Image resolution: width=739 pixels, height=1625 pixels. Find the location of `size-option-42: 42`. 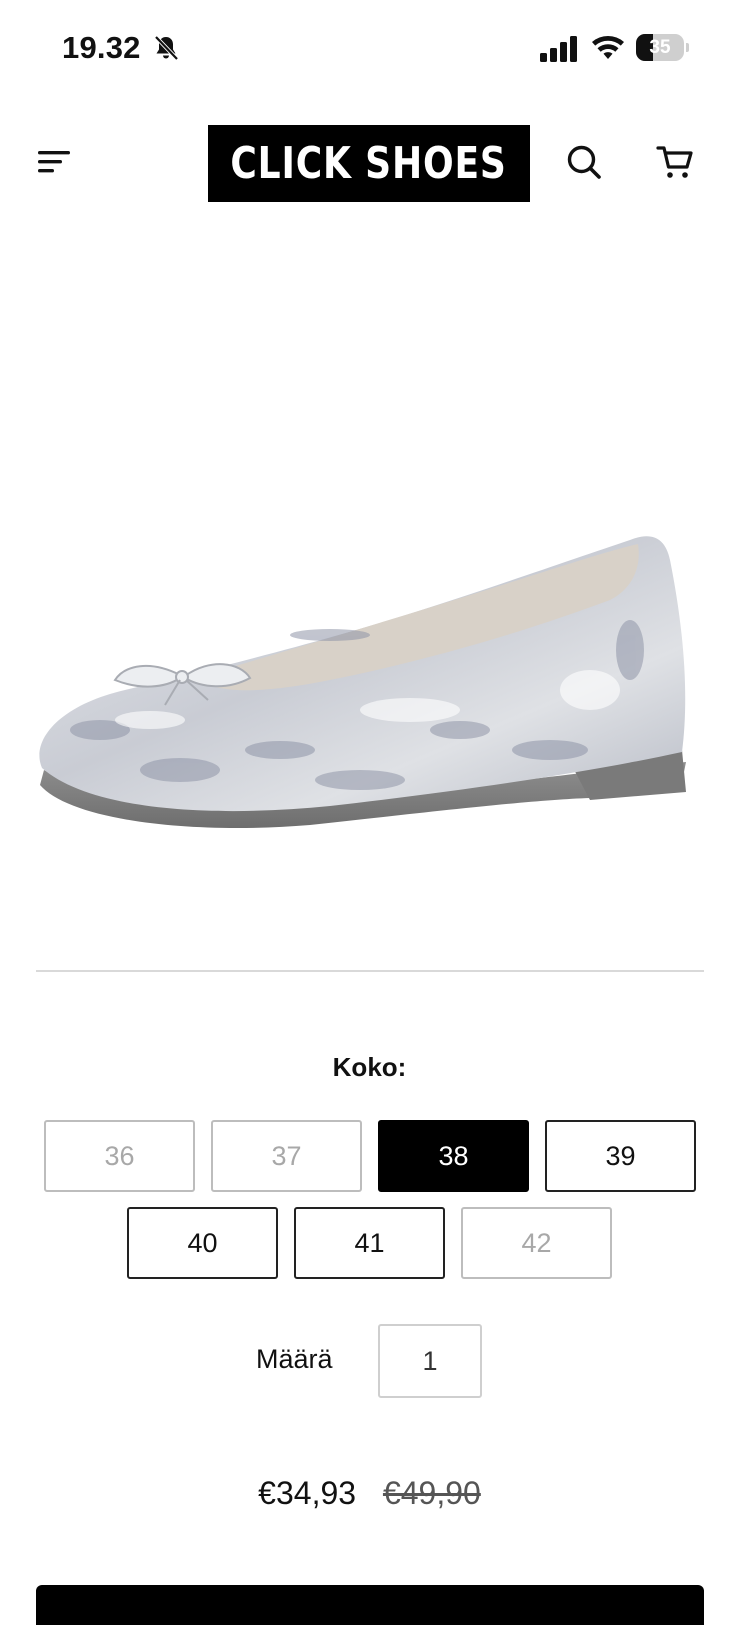

size-option-42: 42 is located at coordinates (536, 1243).